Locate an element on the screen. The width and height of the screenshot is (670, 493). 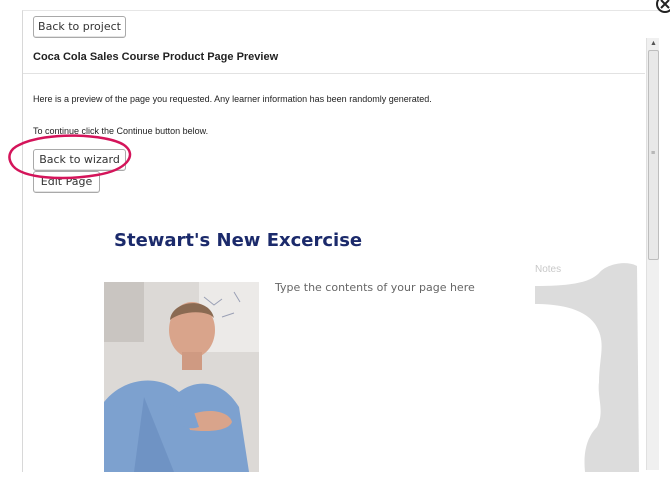
close-icon is located at coordinates (662, 7).